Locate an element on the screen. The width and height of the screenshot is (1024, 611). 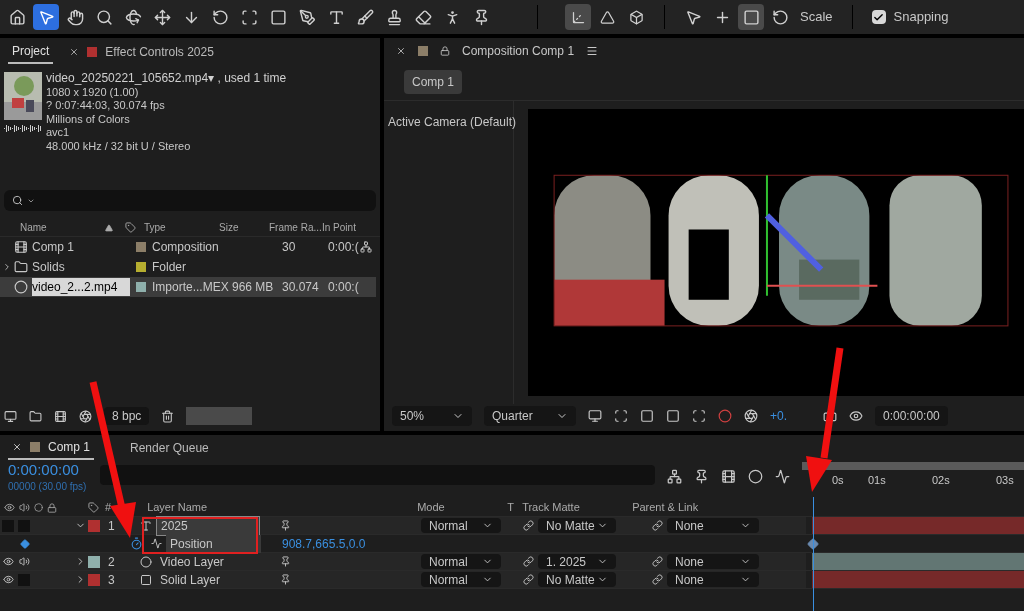
timecode-field: 0:00:00:00 is located at coordinates (911, 415).